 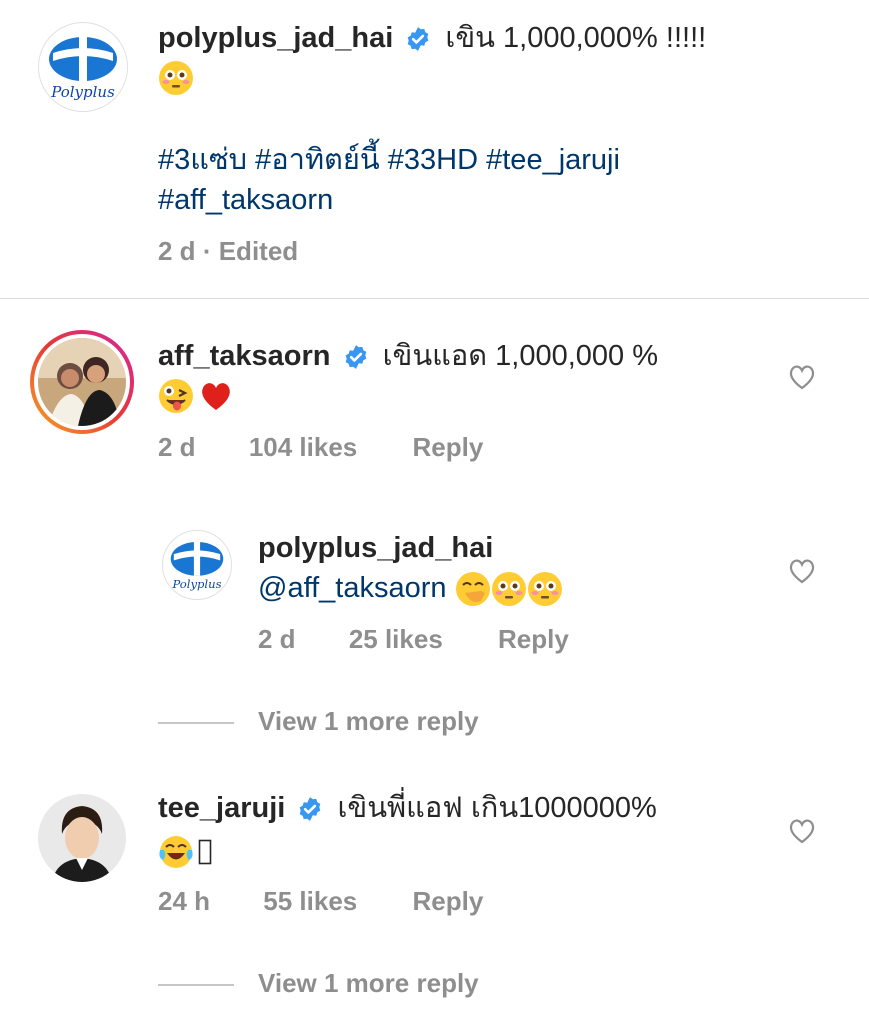 I want to click on comment-time: 2 d, so click(x=177, y=447).